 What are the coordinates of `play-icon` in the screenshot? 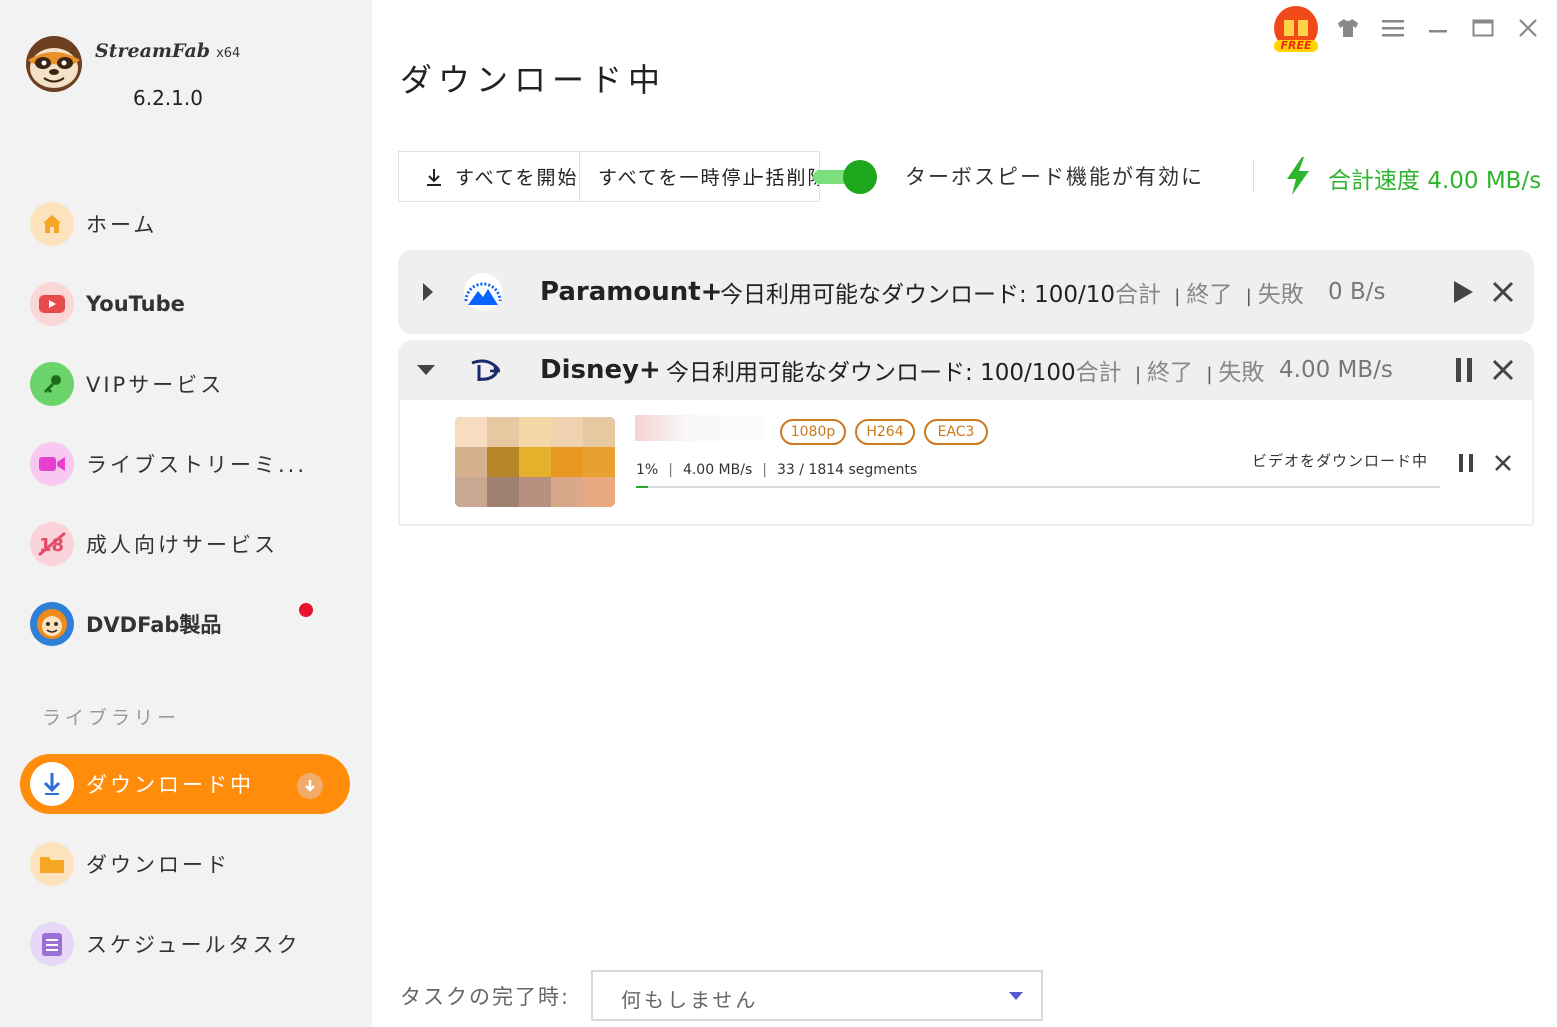 It's located at (1463, 292).